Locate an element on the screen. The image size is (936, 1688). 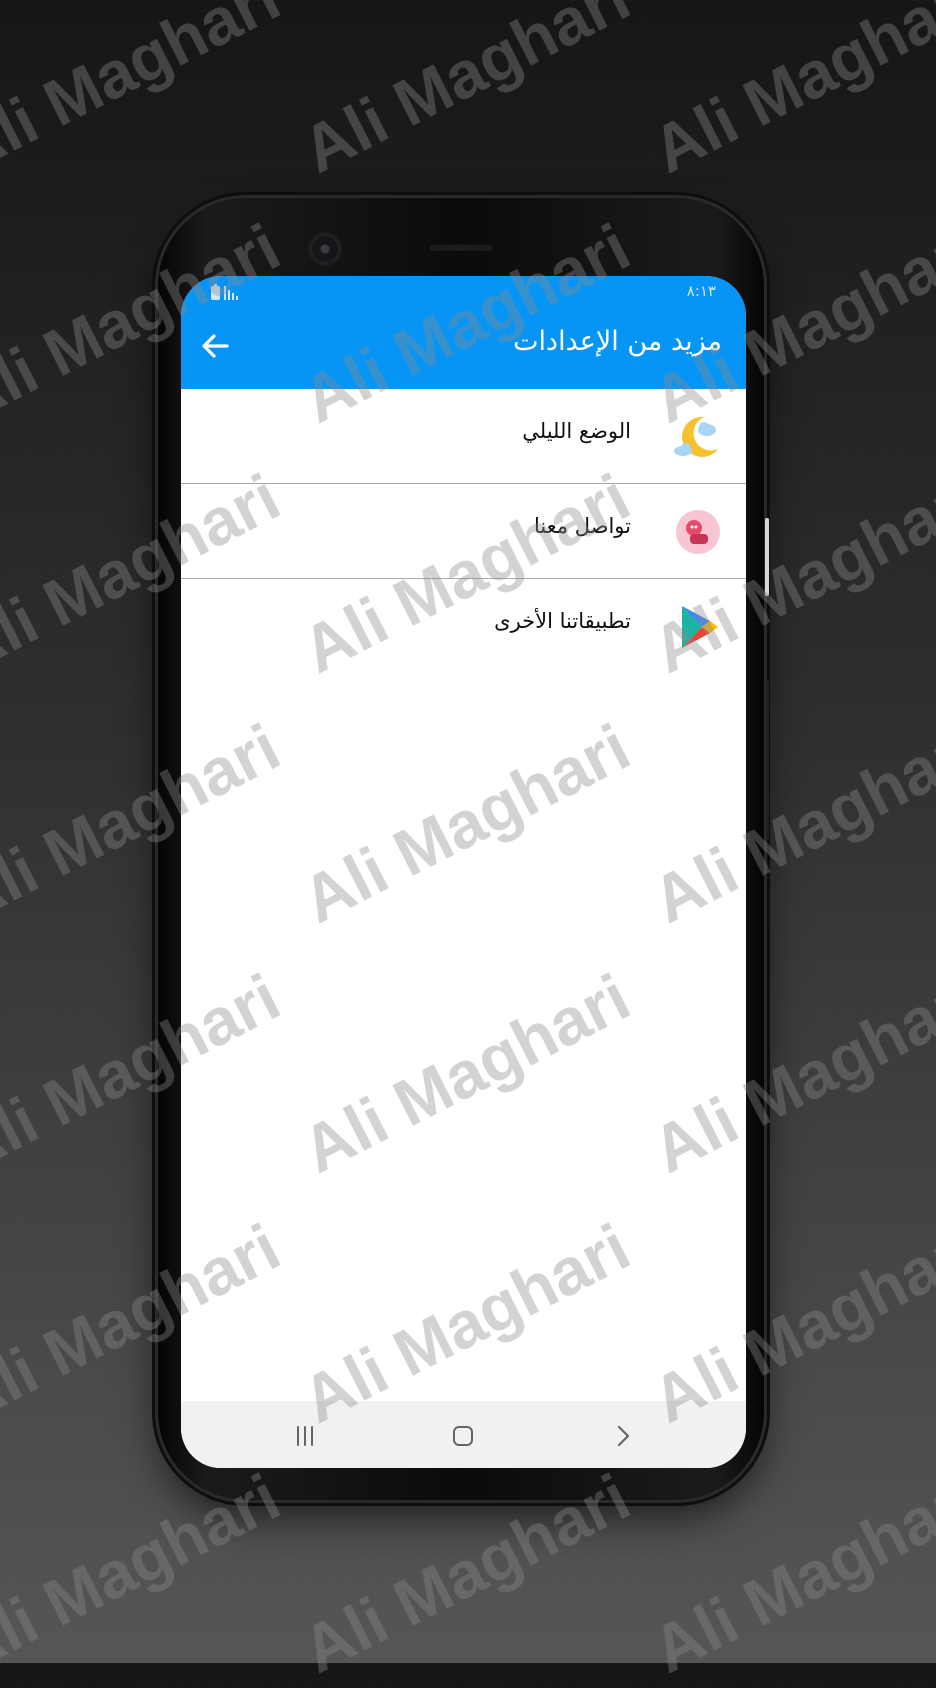
power-button is located at coordinates (767, 557).